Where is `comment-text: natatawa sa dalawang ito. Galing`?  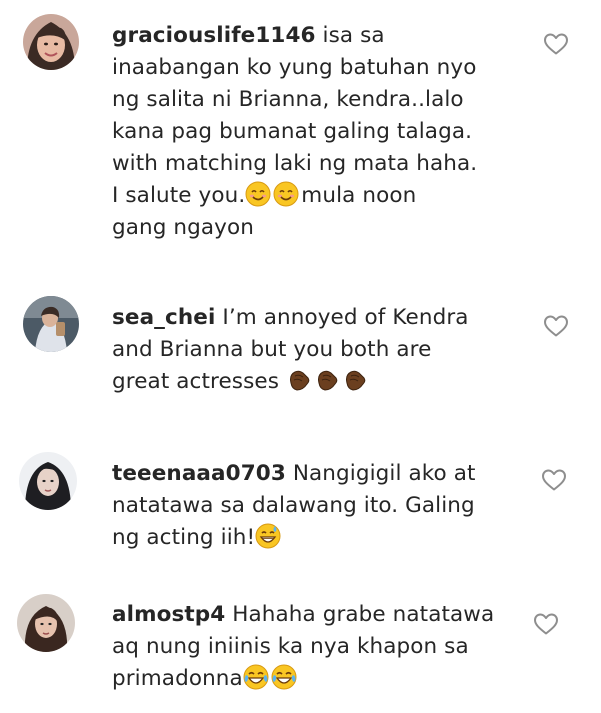
comment-text: natatawa sa dalawang ito. Galing is located at coordinates (293, 505).